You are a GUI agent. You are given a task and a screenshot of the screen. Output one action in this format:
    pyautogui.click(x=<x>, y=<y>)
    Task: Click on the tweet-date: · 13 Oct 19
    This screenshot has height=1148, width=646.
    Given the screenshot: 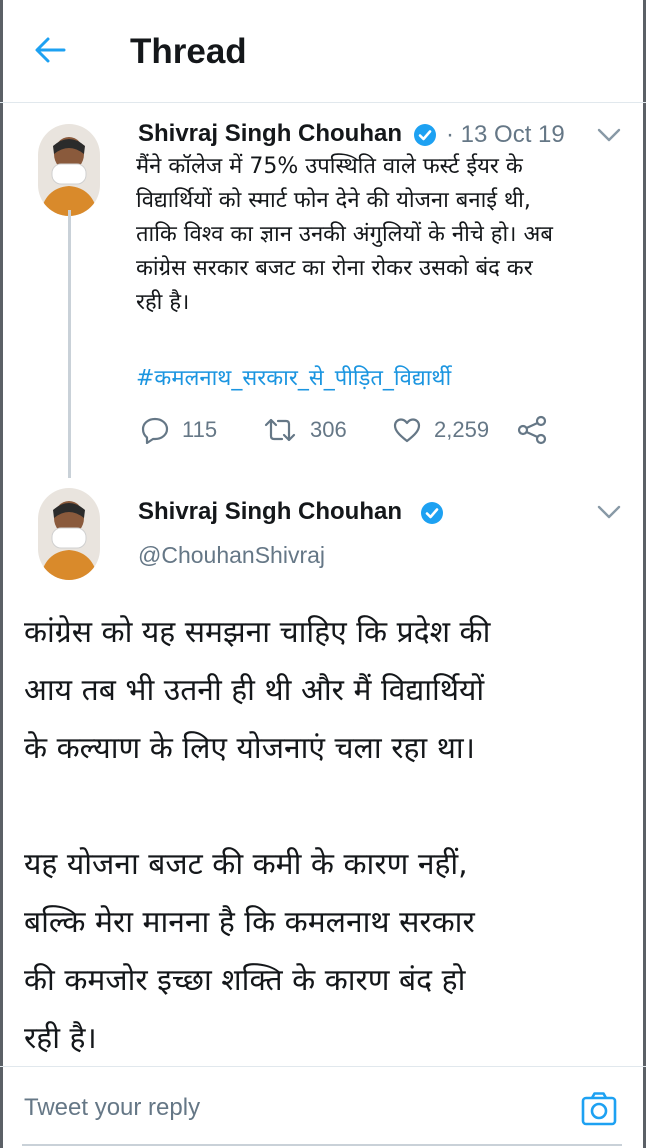 What is the action you would take?
    pyautogui.click(x=505, y=135)
    